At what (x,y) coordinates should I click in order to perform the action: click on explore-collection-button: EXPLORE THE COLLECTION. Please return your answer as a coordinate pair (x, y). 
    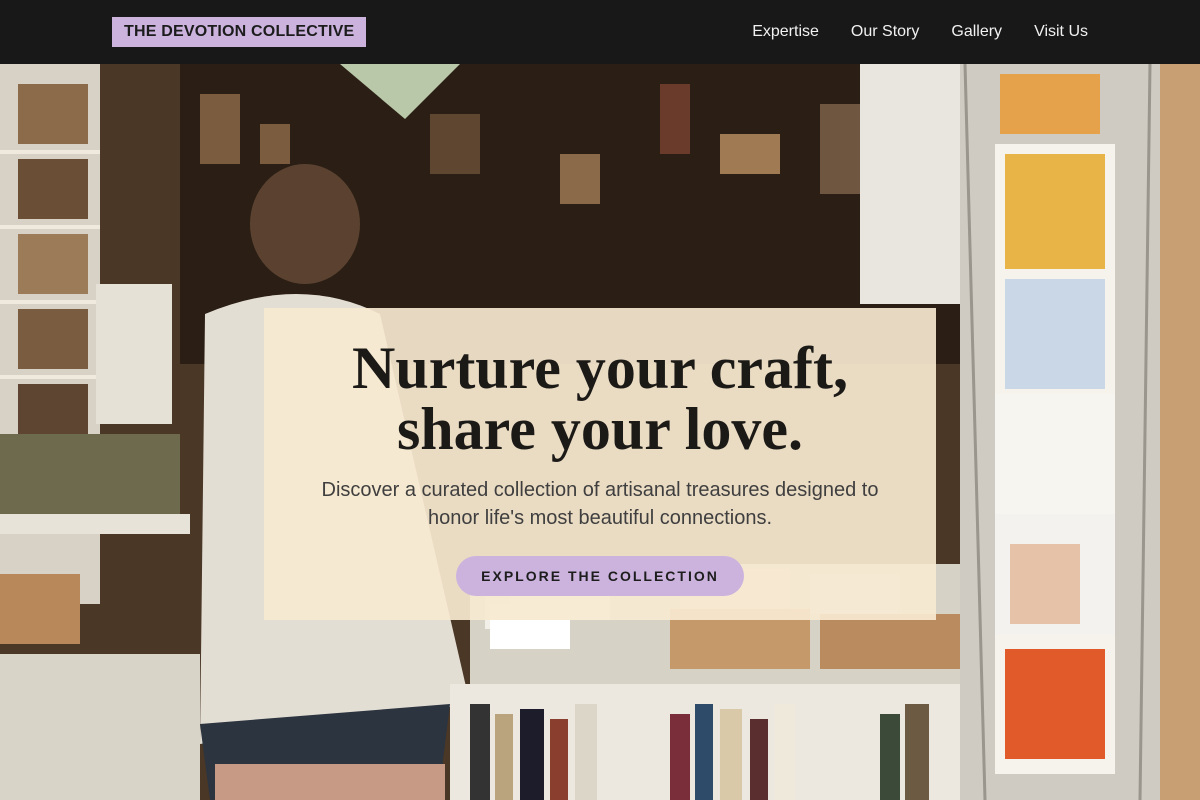
    Looking at the image, I should click on (600, 576).